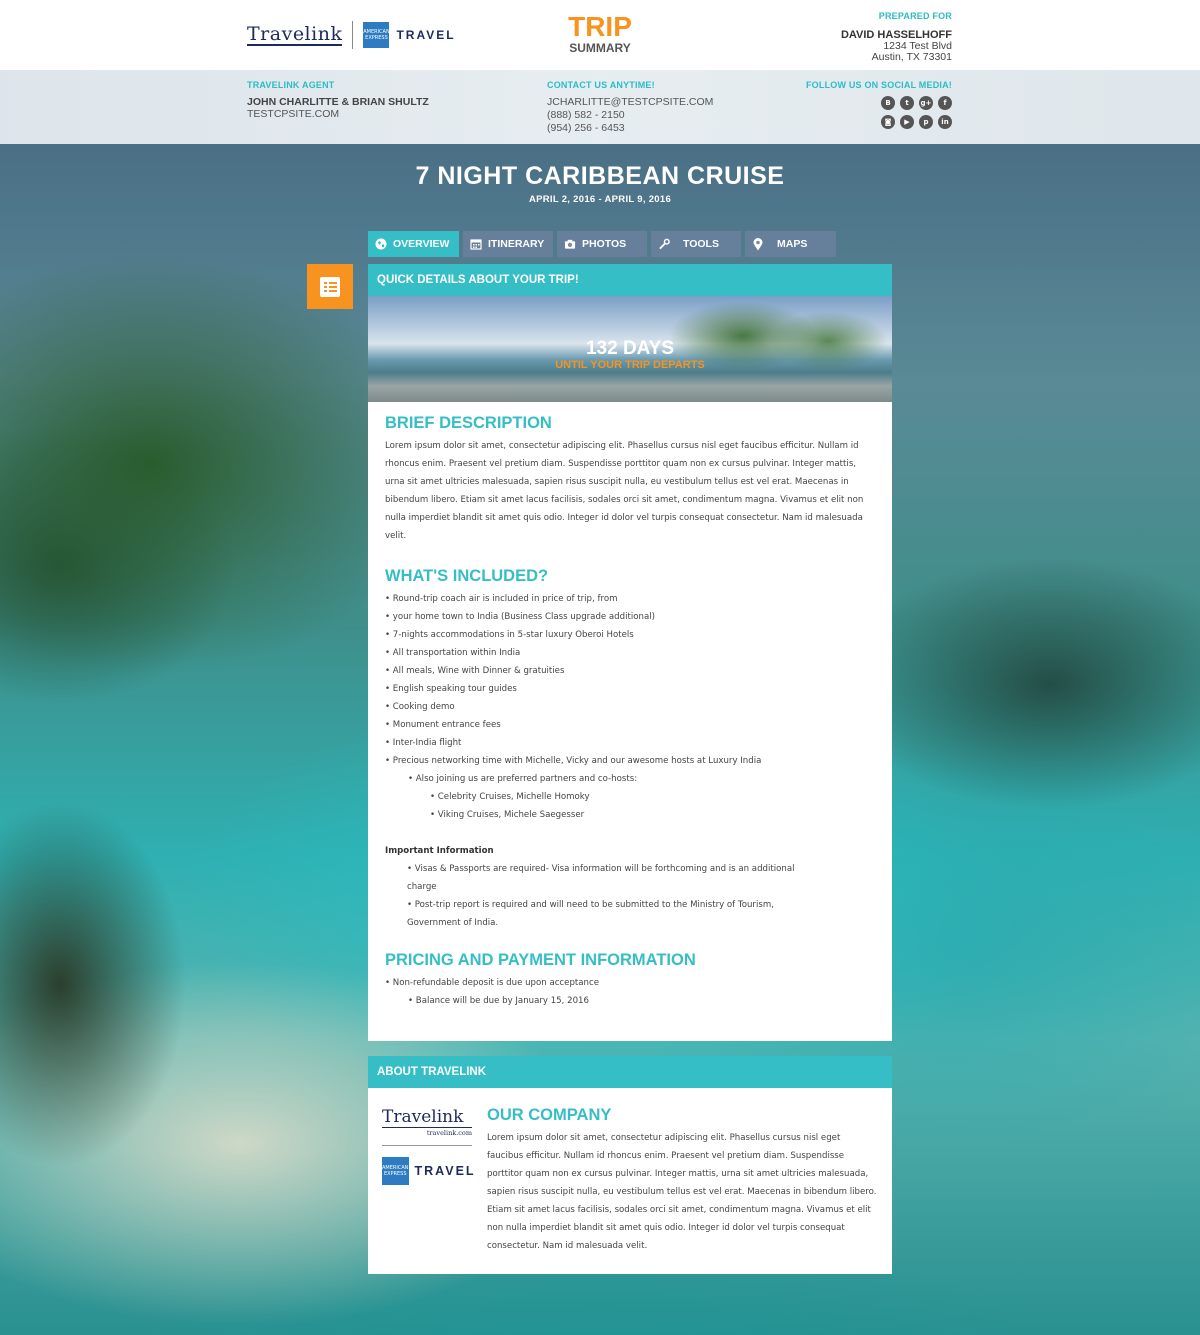 This screenshot has width=1200, height=1335. I want to click on camera-icon, so click(570, 244).